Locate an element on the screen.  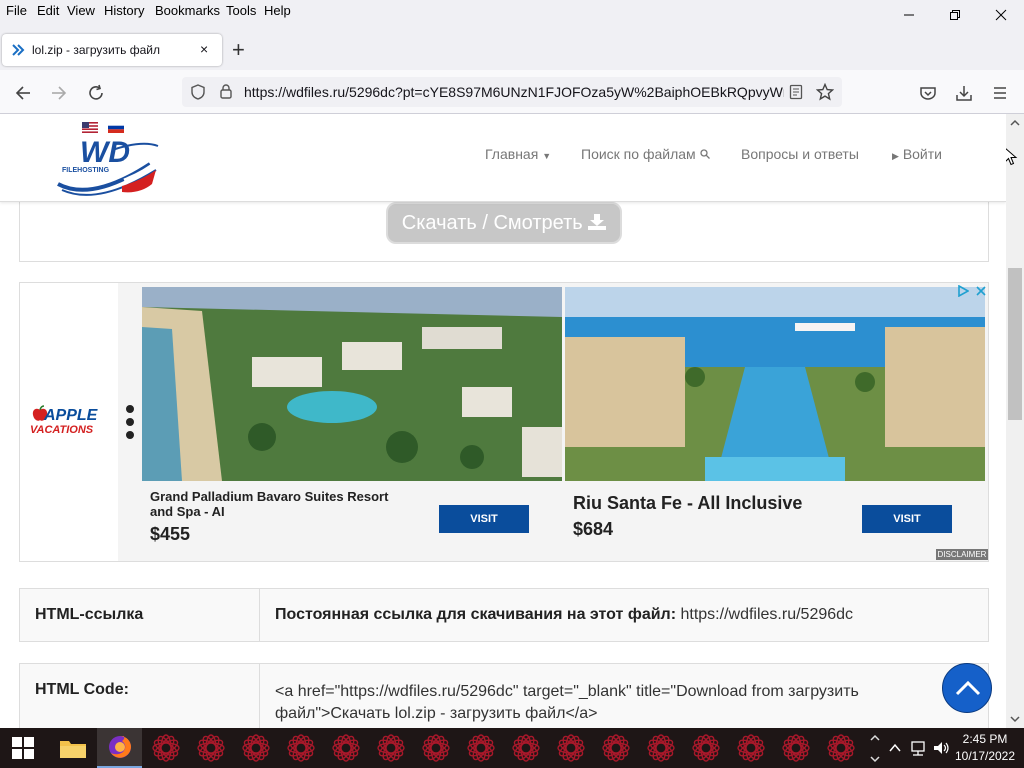
caret-down-icon: ▼ is located at coordinates (547, 156).